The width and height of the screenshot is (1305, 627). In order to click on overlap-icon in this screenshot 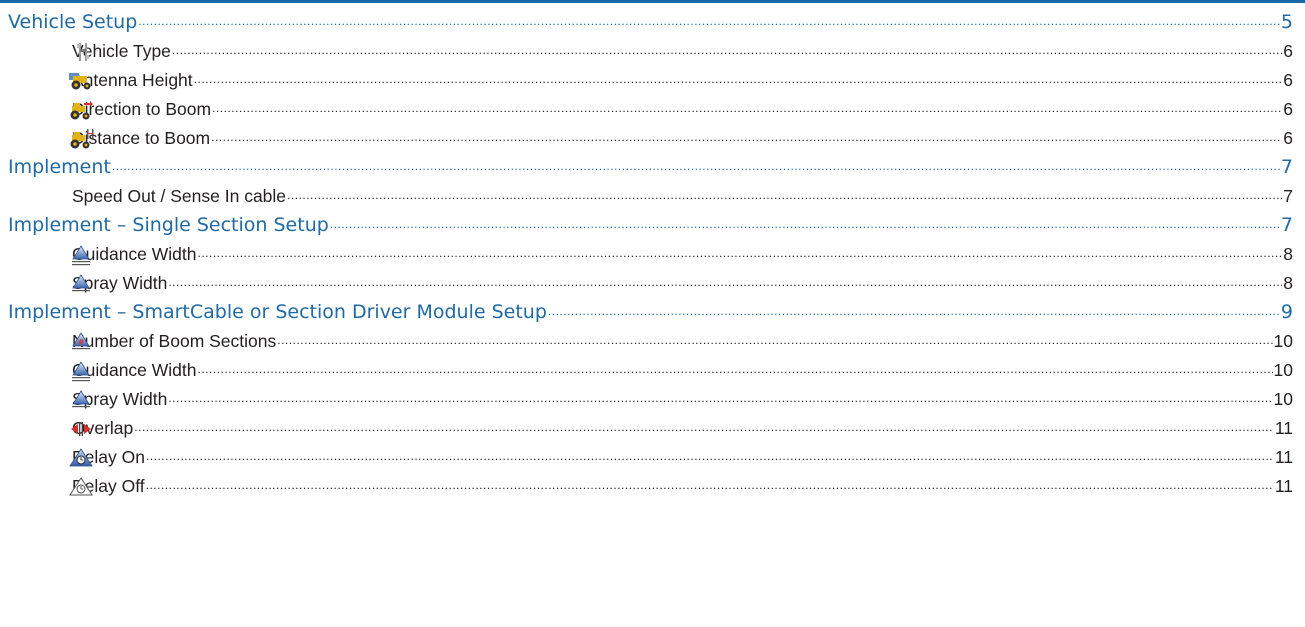, I will do `click(81, 429)`.